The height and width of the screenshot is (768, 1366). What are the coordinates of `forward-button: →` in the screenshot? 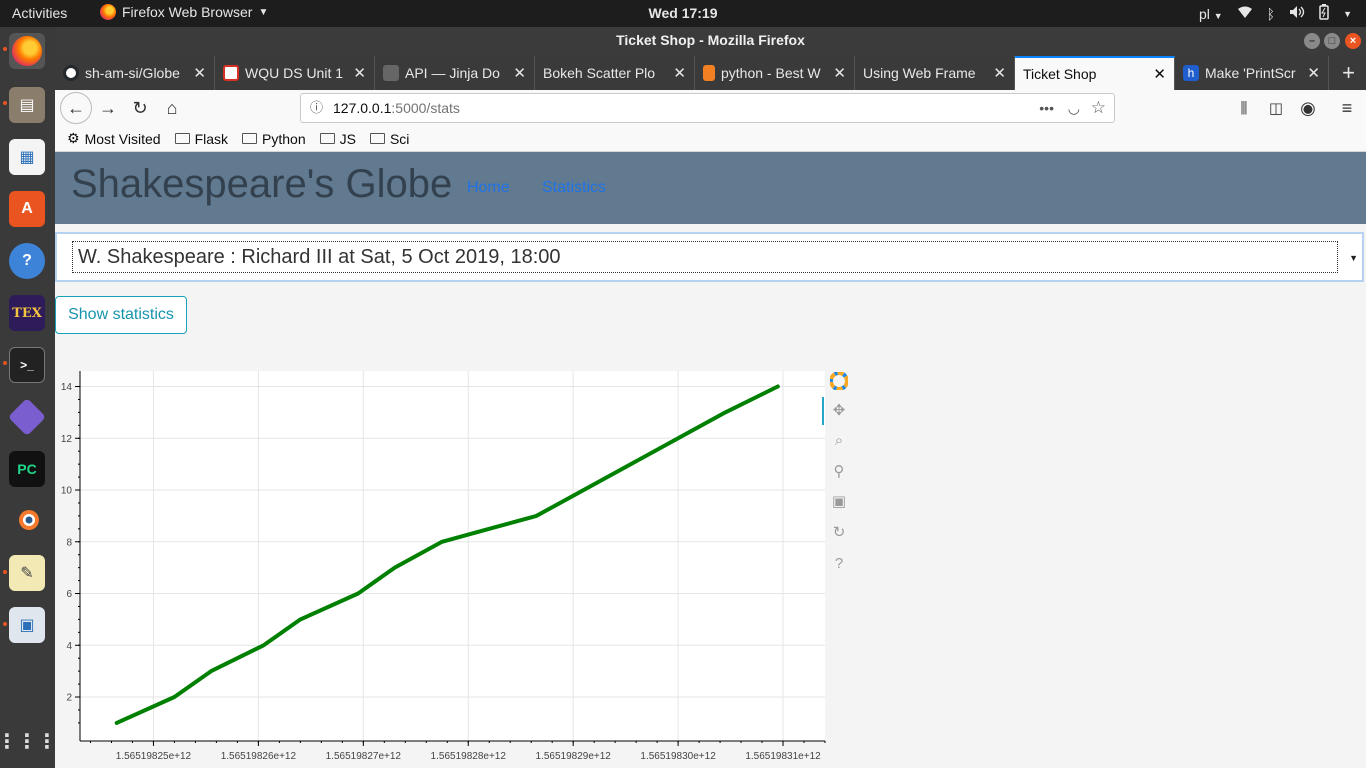 It's located at (108, 108).